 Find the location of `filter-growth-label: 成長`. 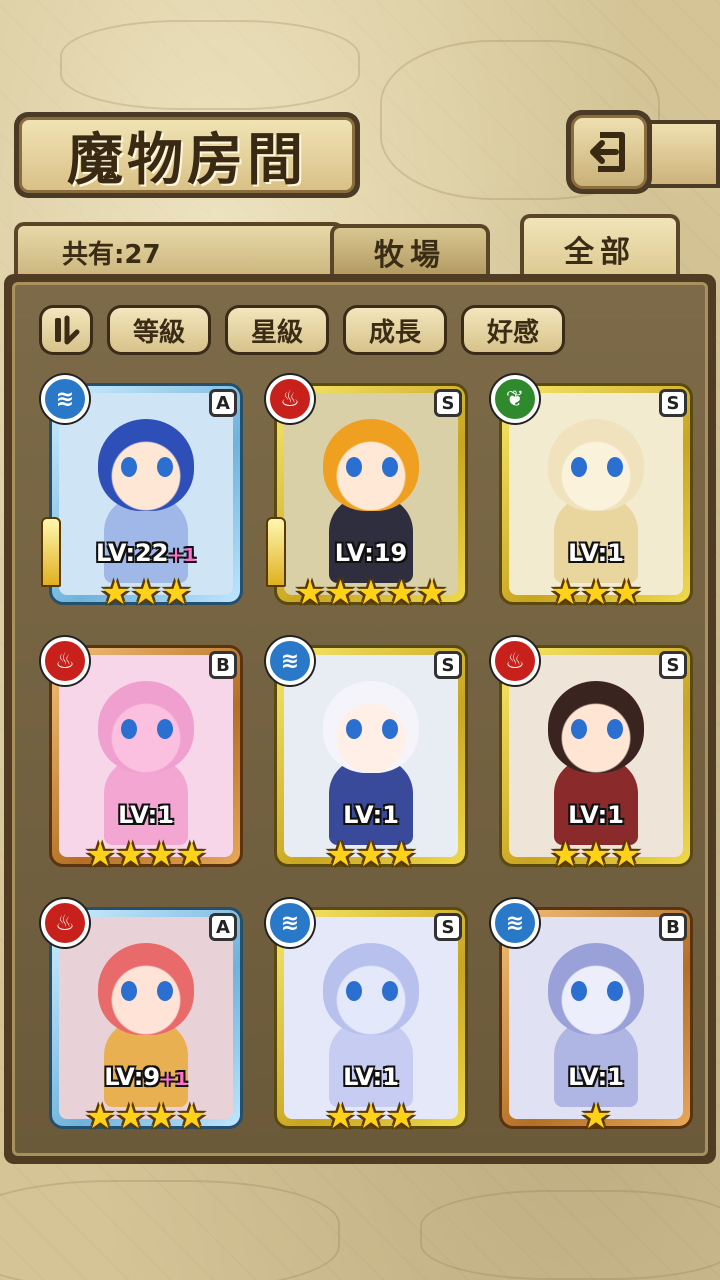

filter-growth-label: 成長 is located at coordinates (395, 330).